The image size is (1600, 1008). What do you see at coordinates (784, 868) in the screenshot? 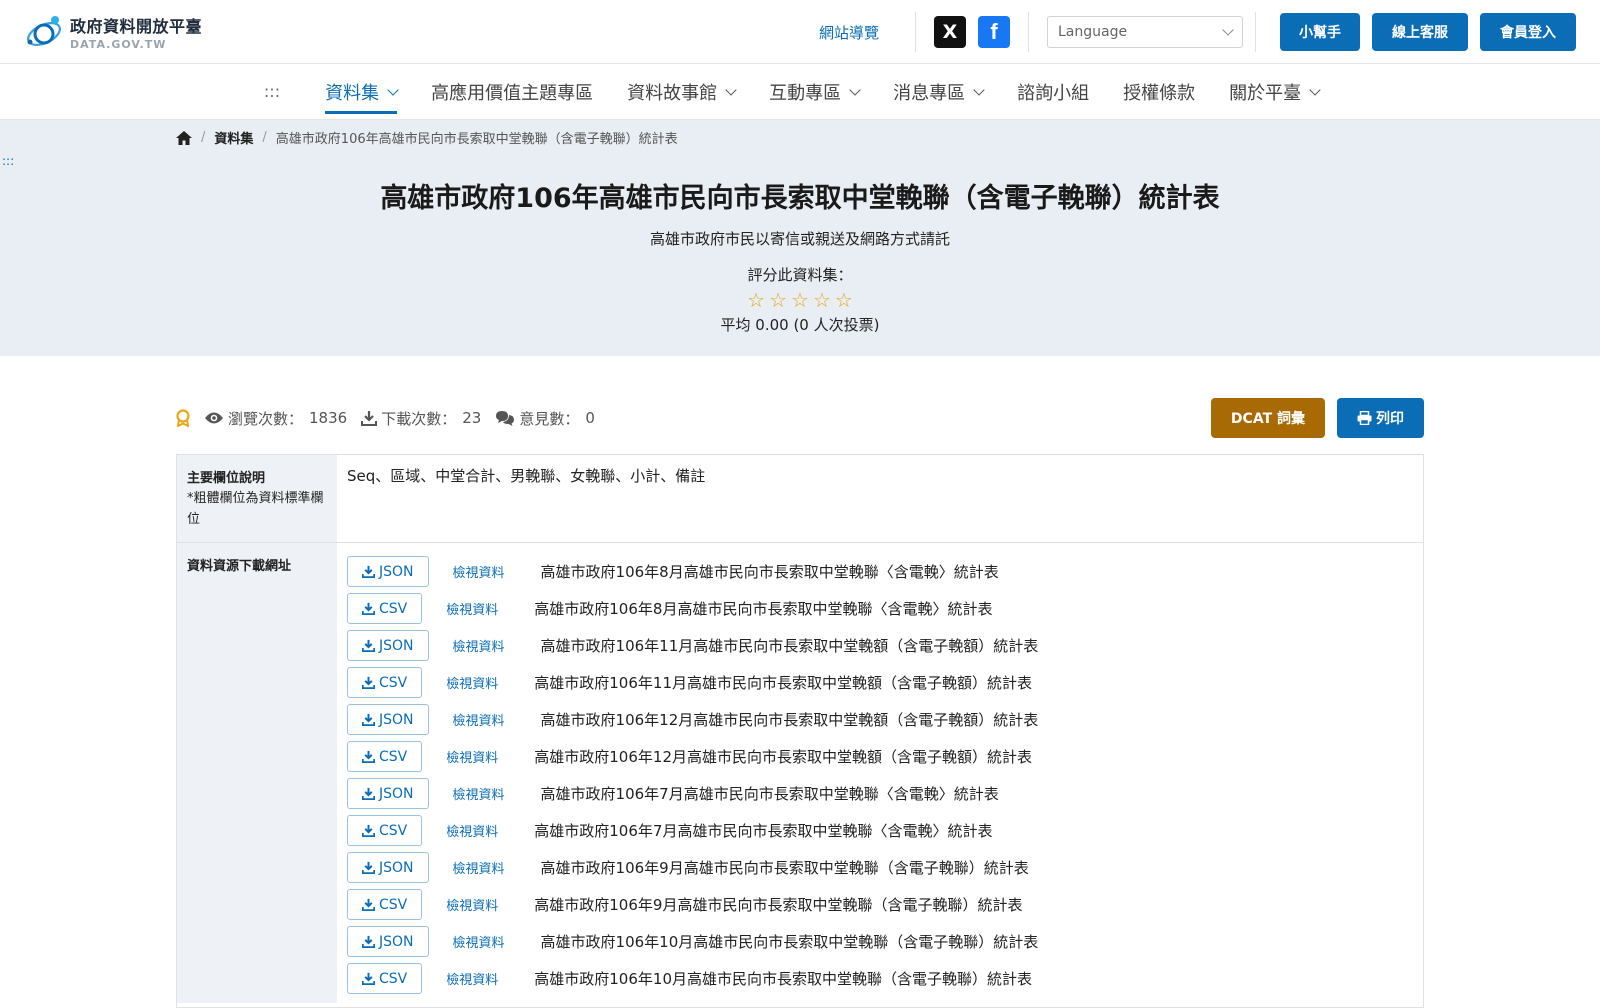
I see `resource-name: 高雄市政府106年9月高雄市民向市長索取中堂輓聯（含電子輓聯）統計表` at bounding box center [784, 868].